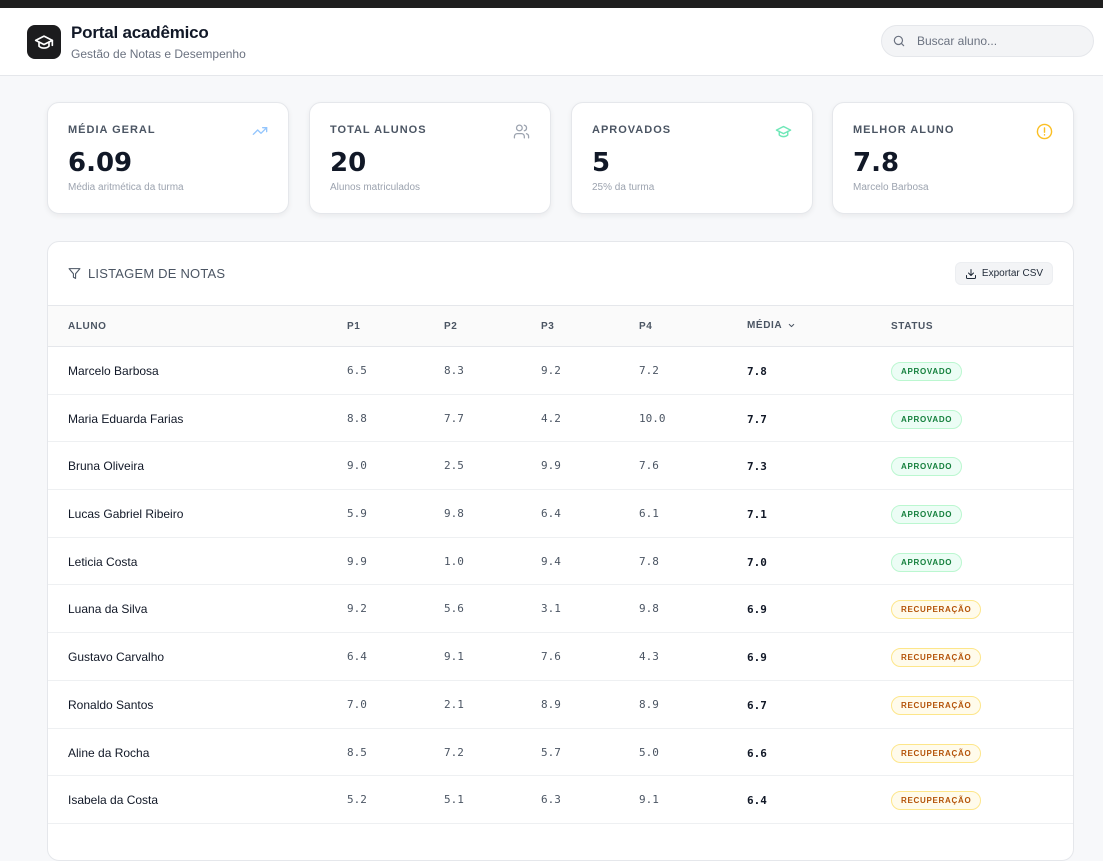 The height and width of the screenshot is (861, 1103). What do you see at coordinates (454, 704) in the screenshot?
I see `grade-p2: 2.1` at bounding box center [454, 704].